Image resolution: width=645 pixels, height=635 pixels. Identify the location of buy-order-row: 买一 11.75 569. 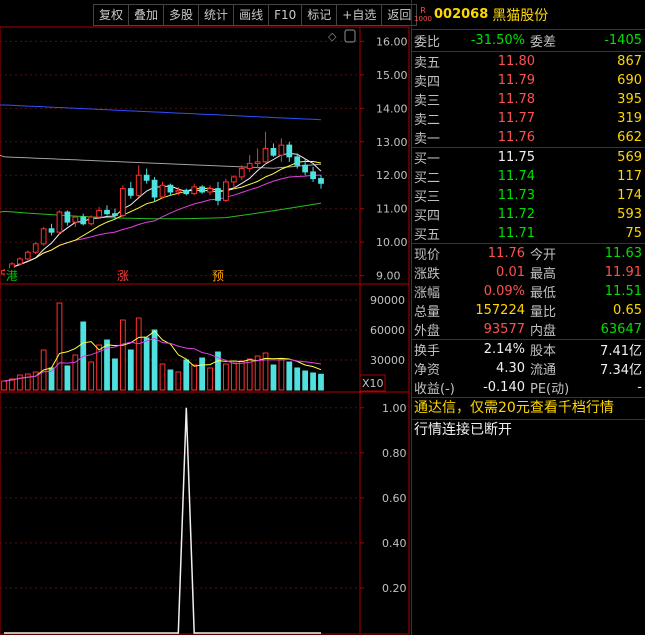
(528, 157).